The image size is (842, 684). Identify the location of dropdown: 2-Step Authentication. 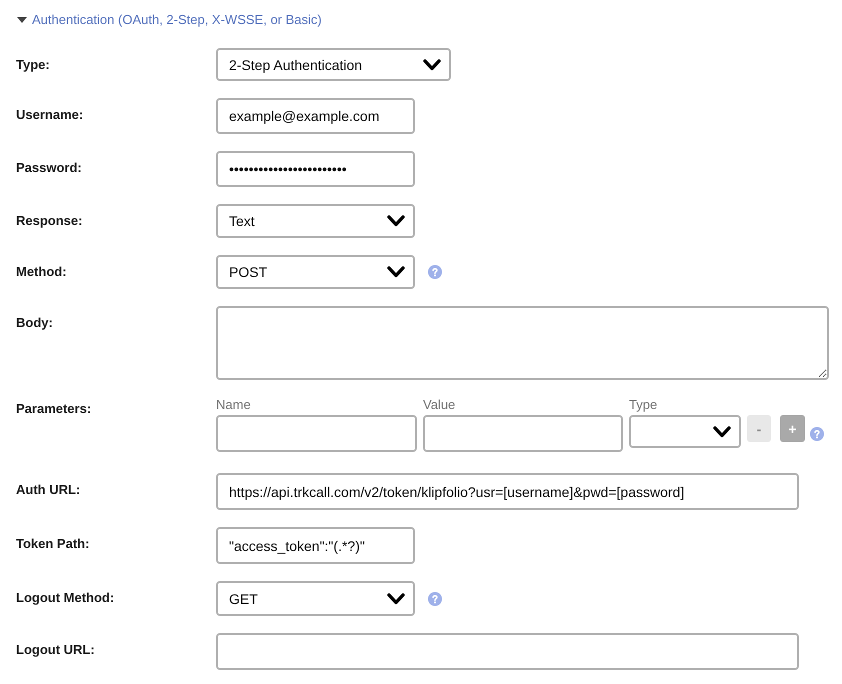
(333, 64).